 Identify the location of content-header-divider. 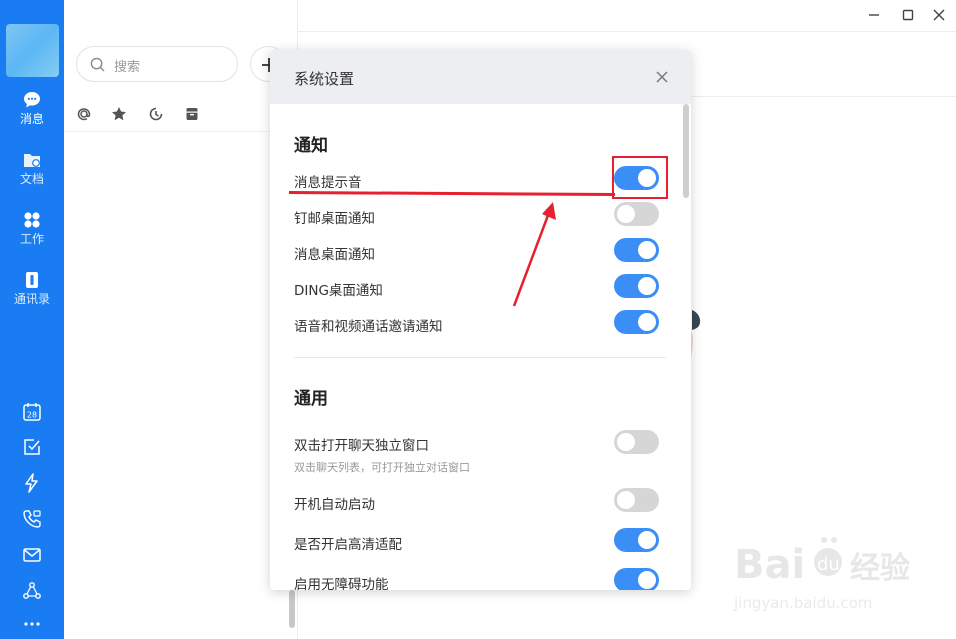
(823, 96).